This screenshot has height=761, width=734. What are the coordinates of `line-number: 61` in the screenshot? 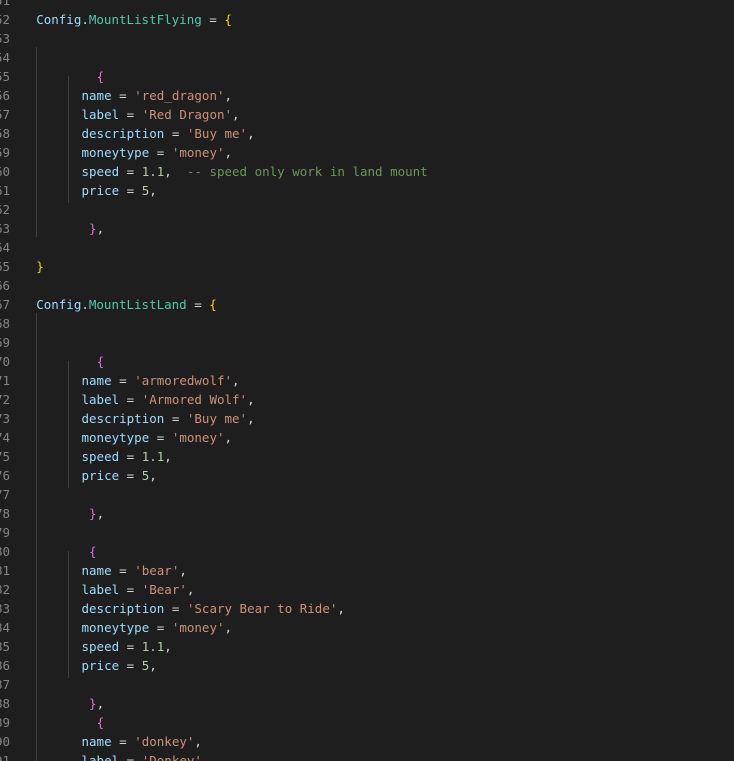 It's located at (5, 190).